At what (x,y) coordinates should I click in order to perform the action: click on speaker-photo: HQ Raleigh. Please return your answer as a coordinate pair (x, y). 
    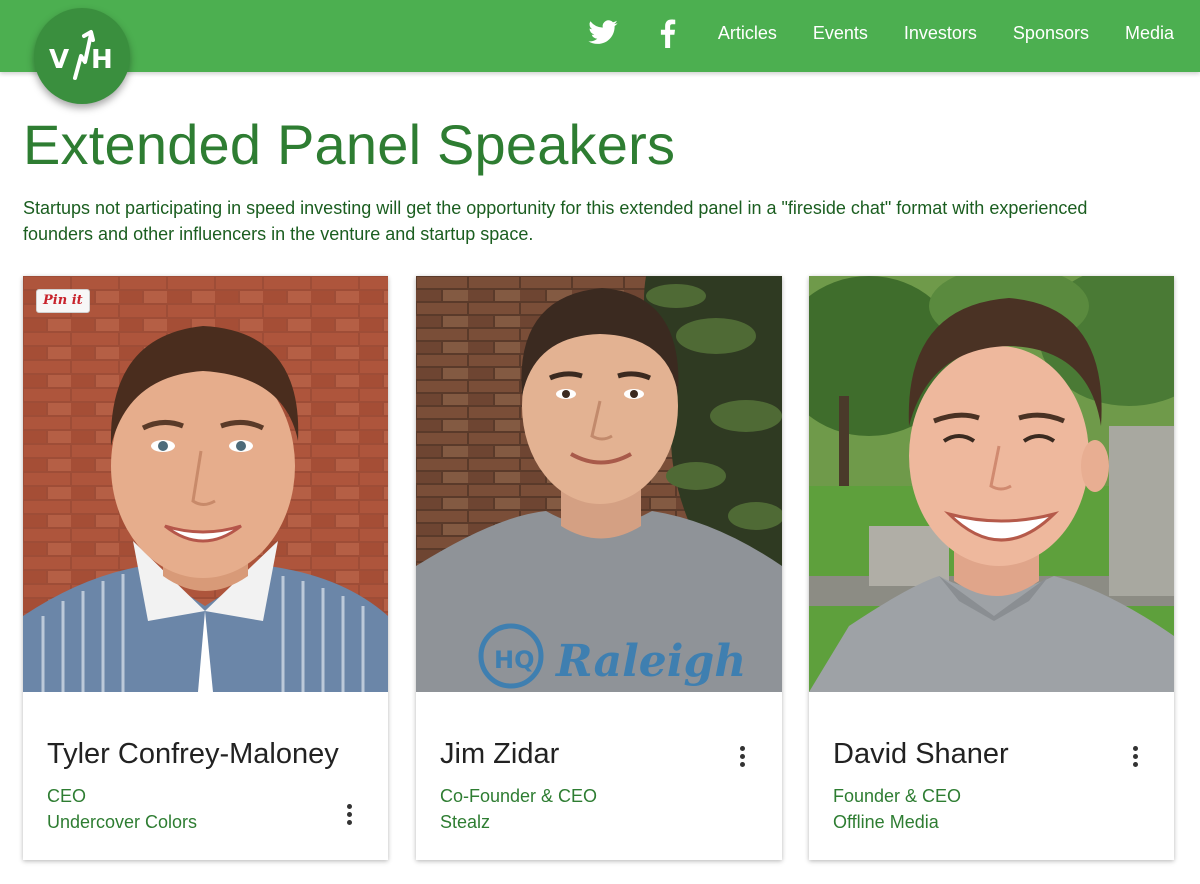
    Looking at the image, I should click on (599, 484).